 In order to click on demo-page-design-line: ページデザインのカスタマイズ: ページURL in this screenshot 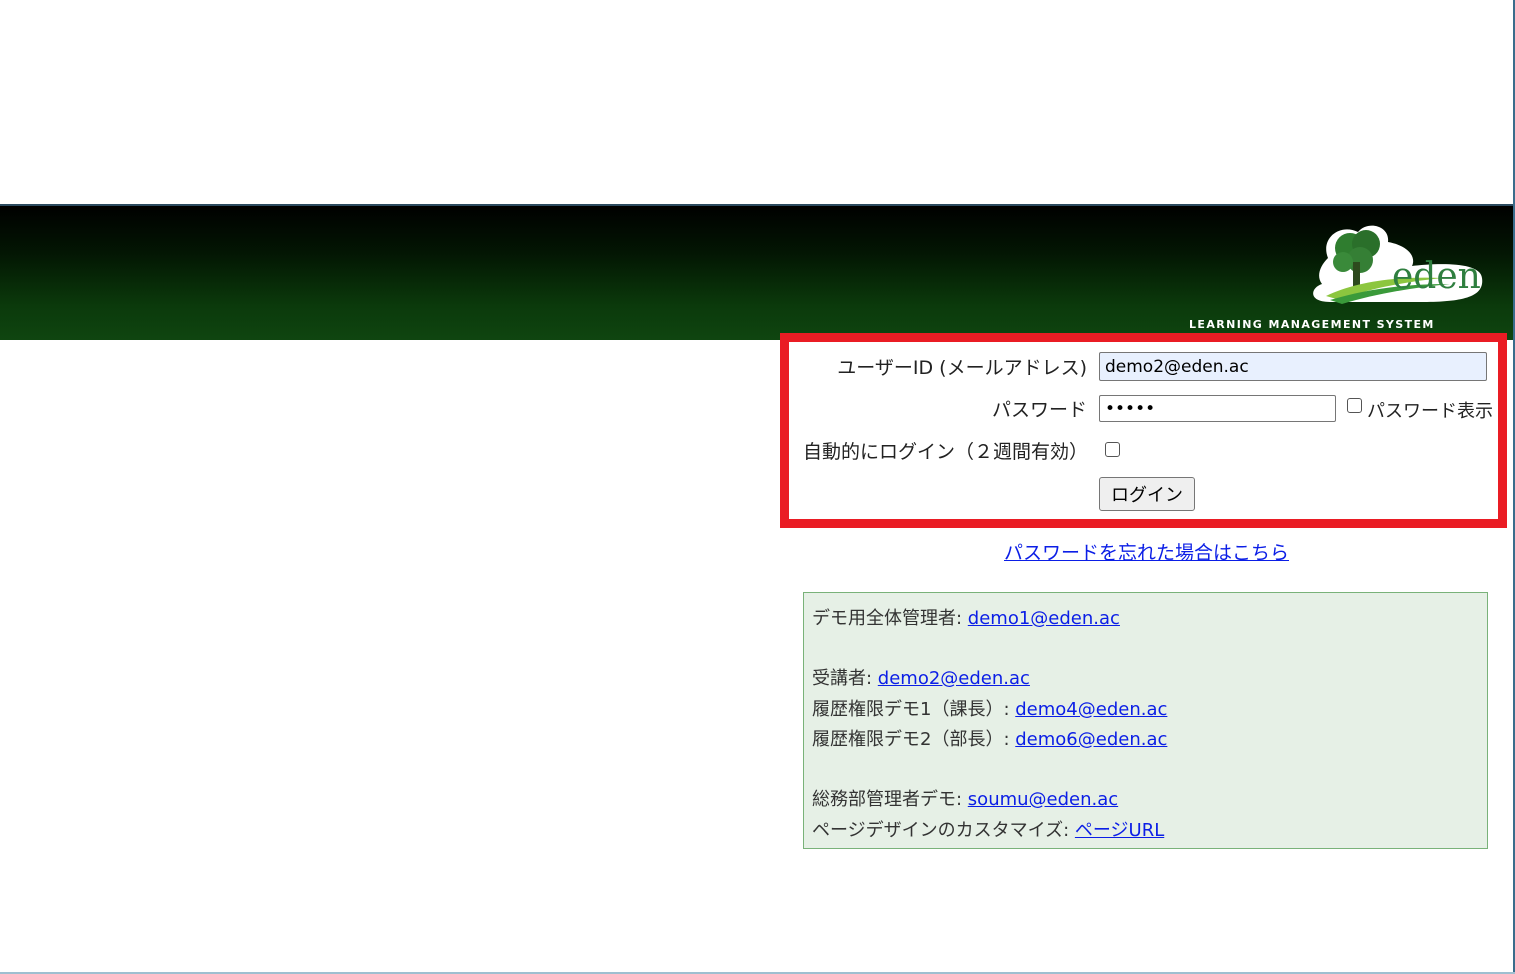, I will do `click(988, 829)`.